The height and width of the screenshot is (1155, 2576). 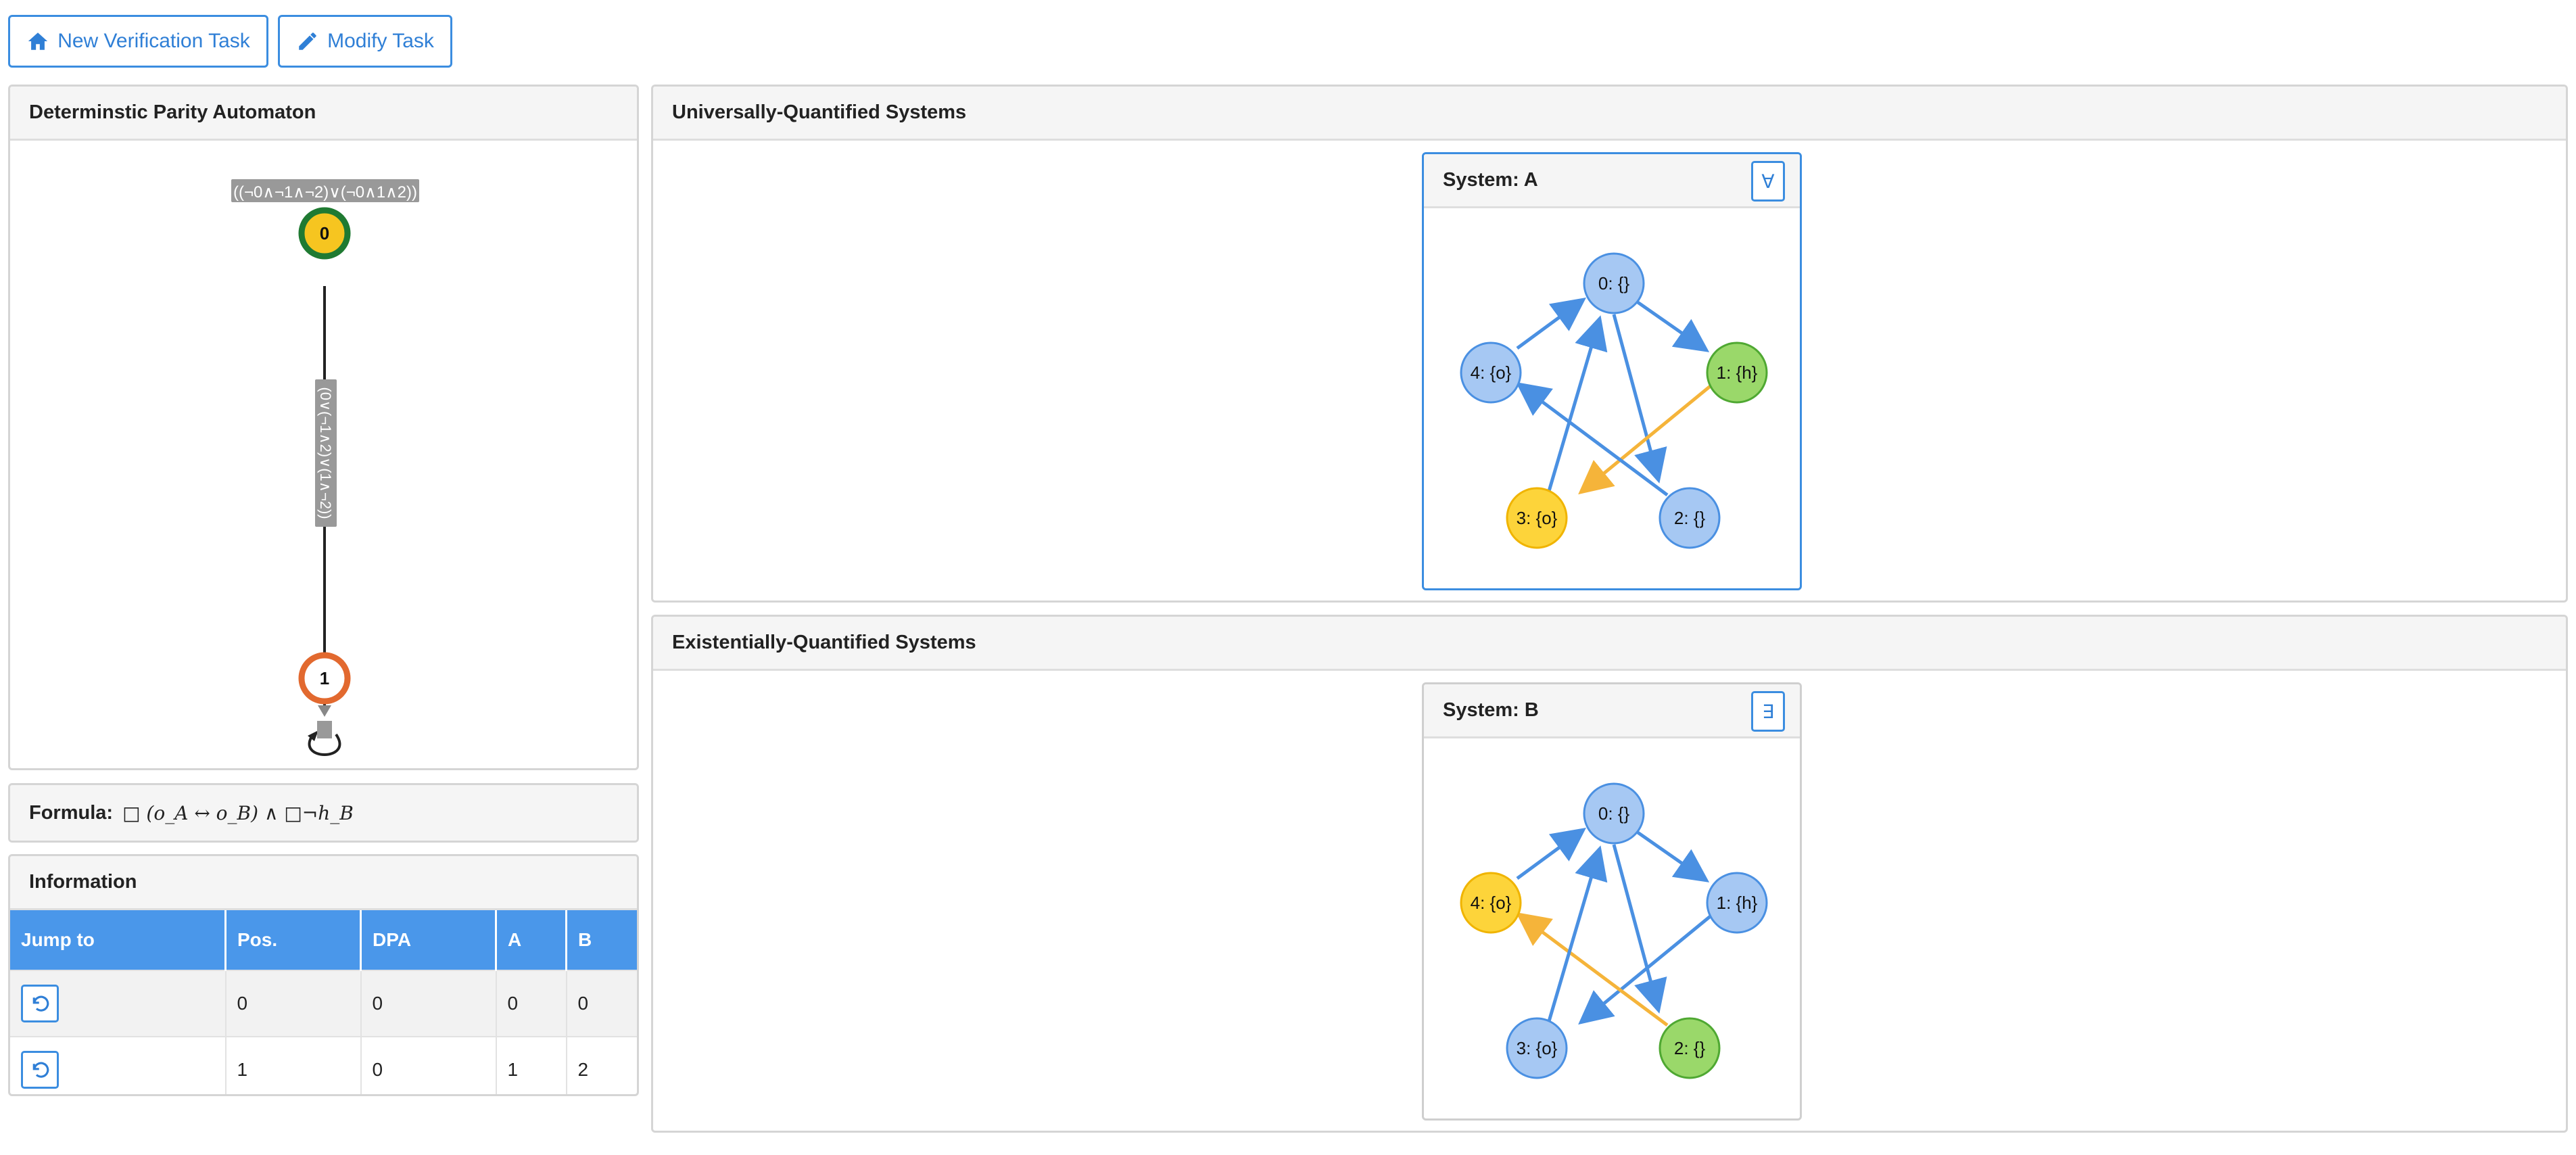 I want to click on formula-panel: Formula: □ (o_A ↔ o_B) ∧ □¬h_B, so click(x=323, y=813).